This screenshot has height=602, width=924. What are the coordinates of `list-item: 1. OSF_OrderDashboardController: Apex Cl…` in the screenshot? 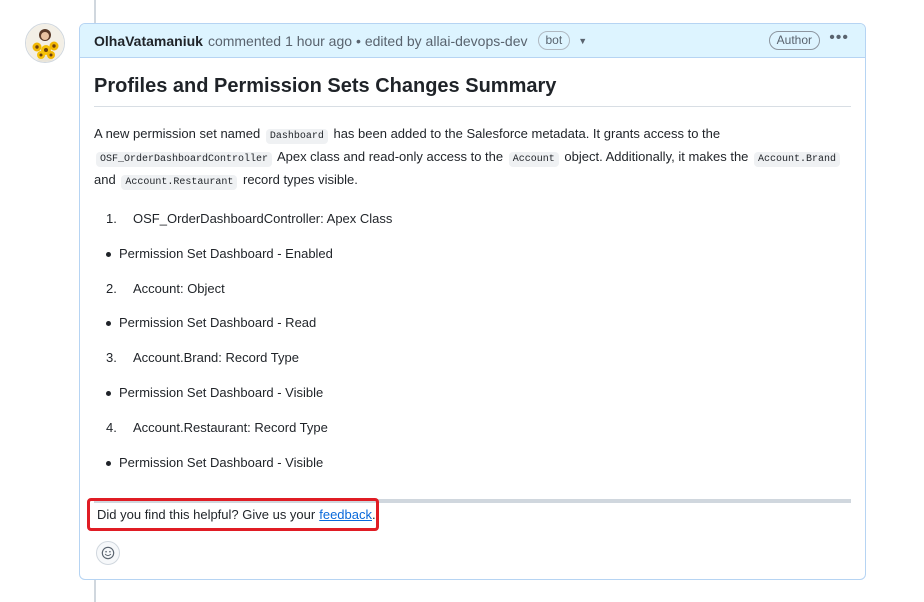 It's located at (472, 226).